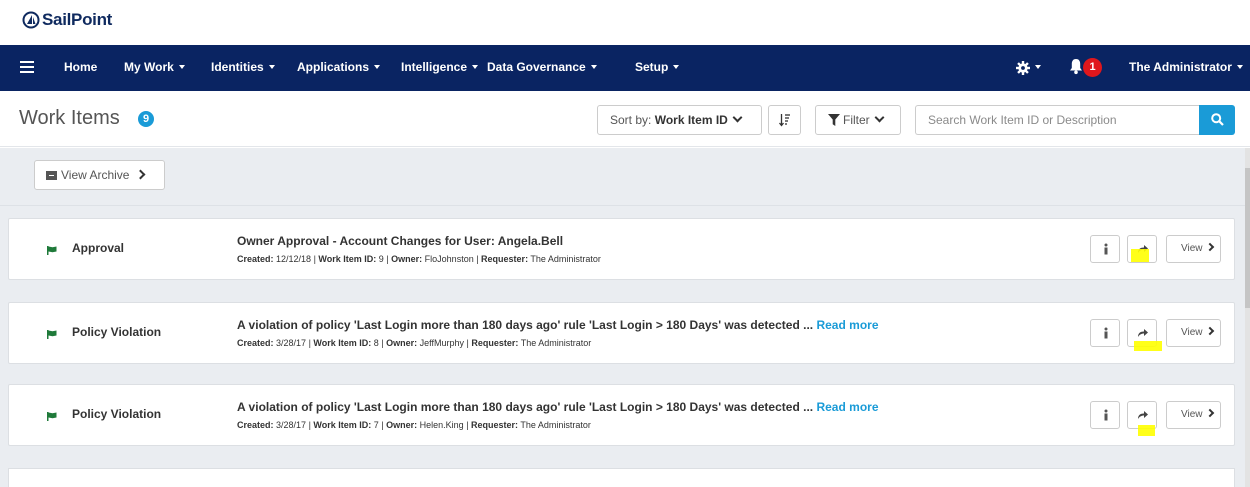 The height and width of the screenshot is (487, 1250). Describe the element at coordinates (1247, 317) in the screenshot. I see `page-scrollbar` at that location.